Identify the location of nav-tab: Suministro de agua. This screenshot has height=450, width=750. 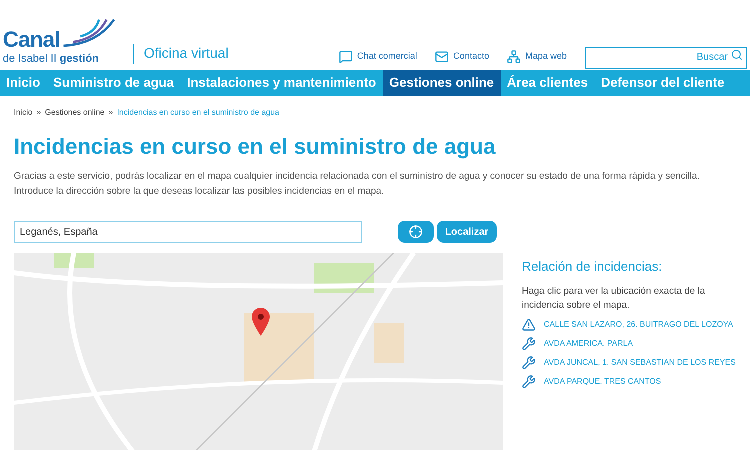
(113, 83).